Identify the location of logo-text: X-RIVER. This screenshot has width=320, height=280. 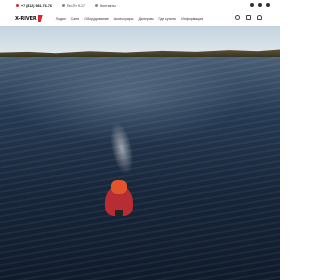
(26, 18).